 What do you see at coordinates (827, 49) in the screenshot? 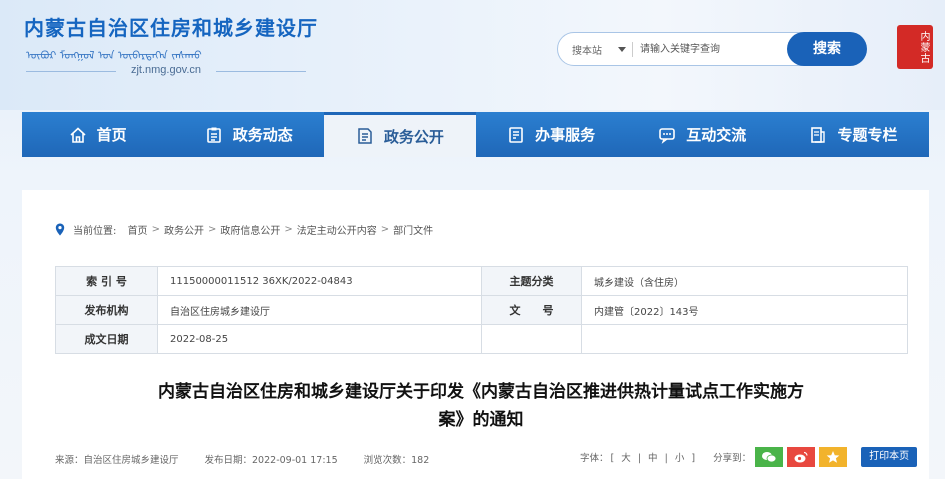
I see `search-button: 搜索` at bounding box center [827, 49].